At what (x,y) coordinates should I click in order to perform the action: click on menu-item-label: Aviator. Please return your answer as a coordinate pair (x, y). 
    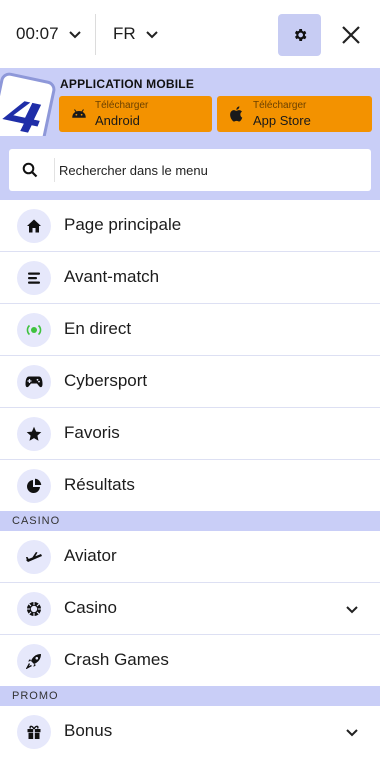
    Looking at the image, I should click on (90, 555).